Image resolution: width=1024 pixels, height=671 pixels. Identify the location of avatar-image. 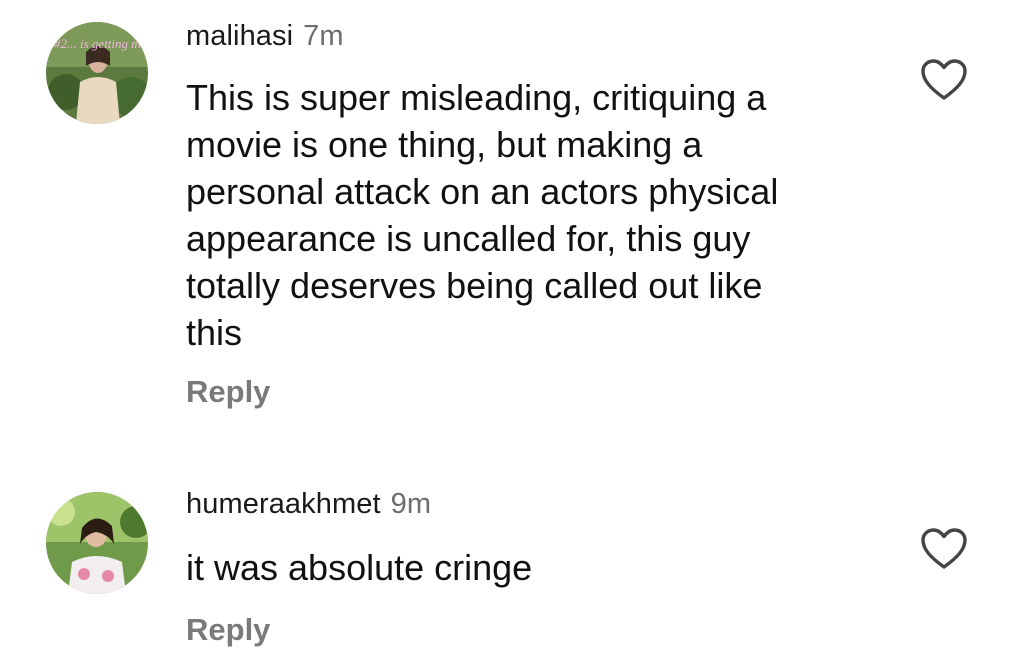
(97, 543).